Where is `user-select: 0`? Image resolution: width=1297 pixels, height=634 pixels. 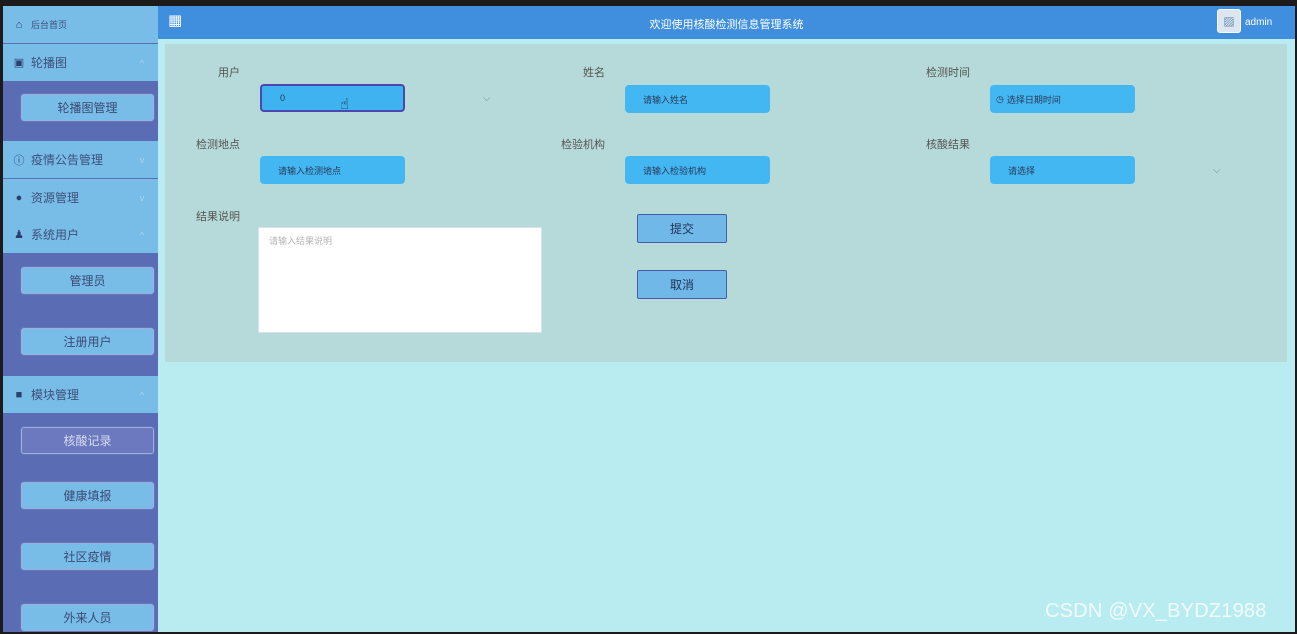 user-select: 0 is located at coordinates (332, 98).